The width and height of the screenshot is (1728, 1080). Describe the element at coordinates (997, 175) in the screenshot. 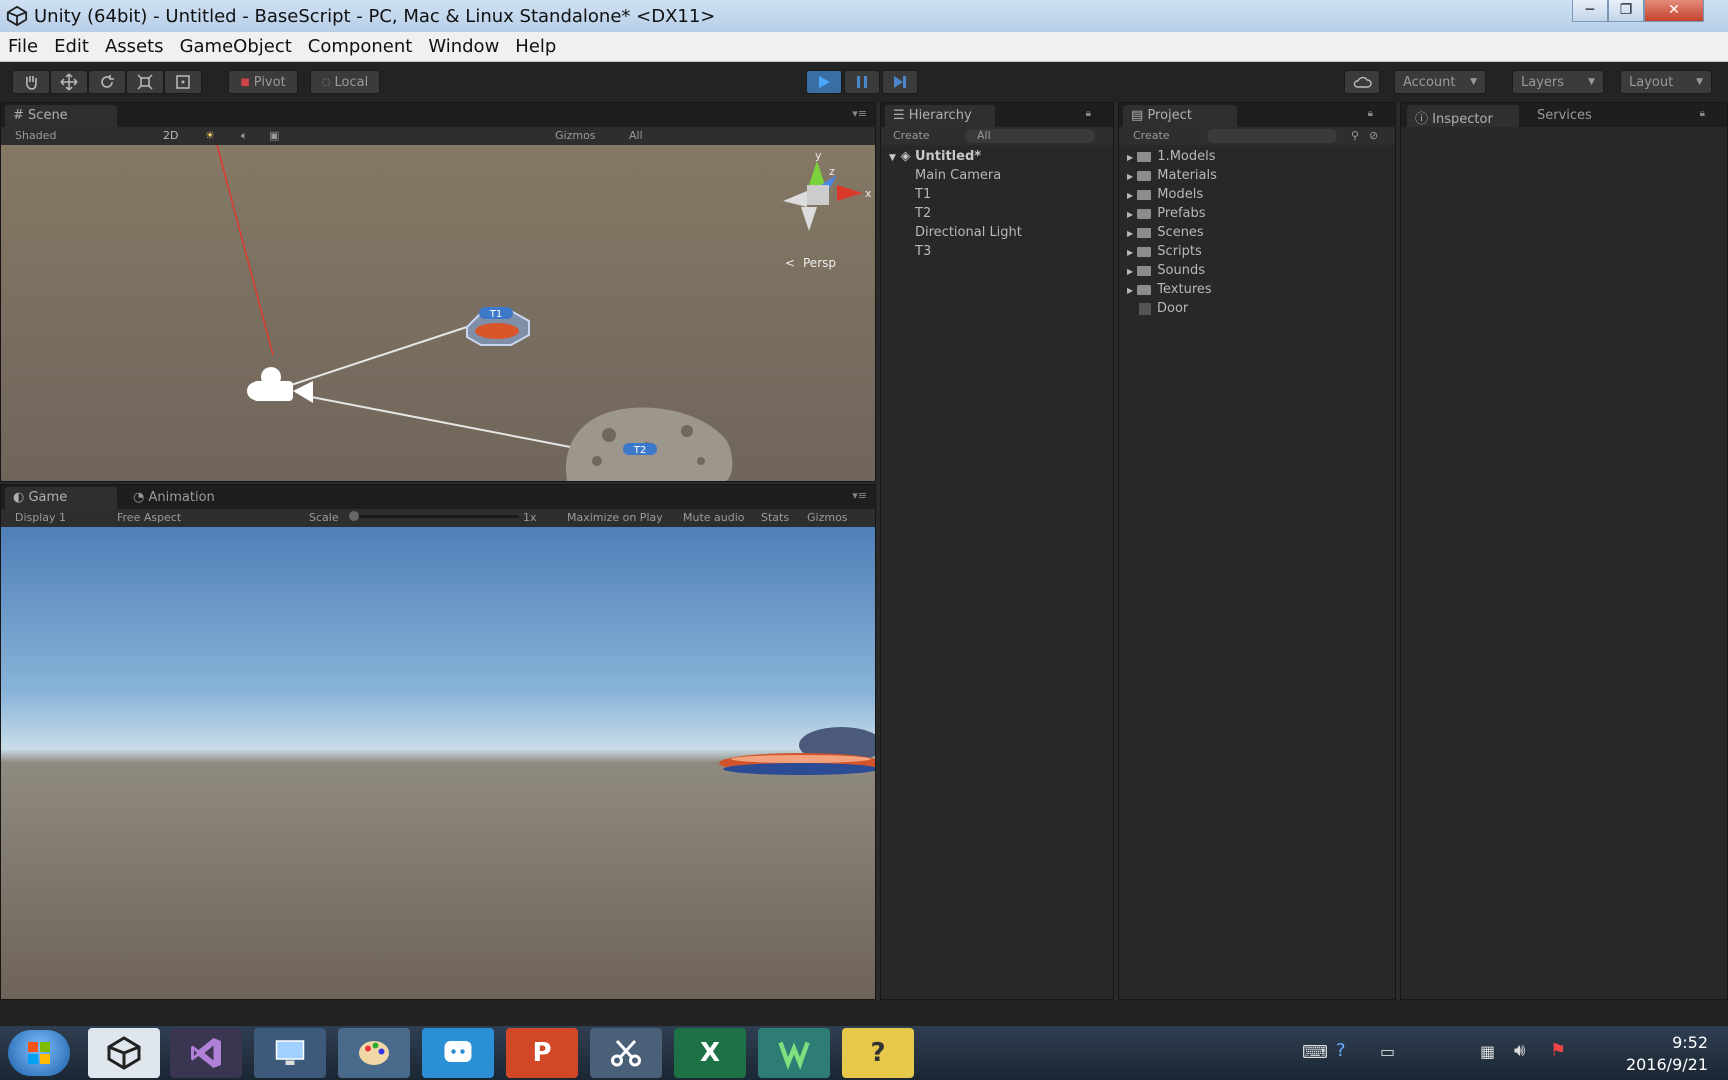

I see `list-item: Main Camera` at that location.